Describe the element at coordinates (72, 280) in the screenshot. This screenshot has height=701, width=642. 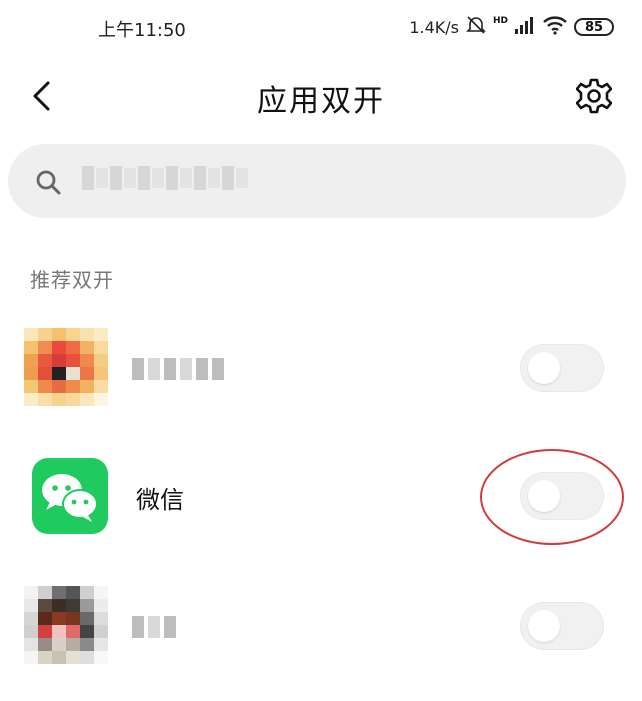
I see `section-header: 推荐双开` at that location.